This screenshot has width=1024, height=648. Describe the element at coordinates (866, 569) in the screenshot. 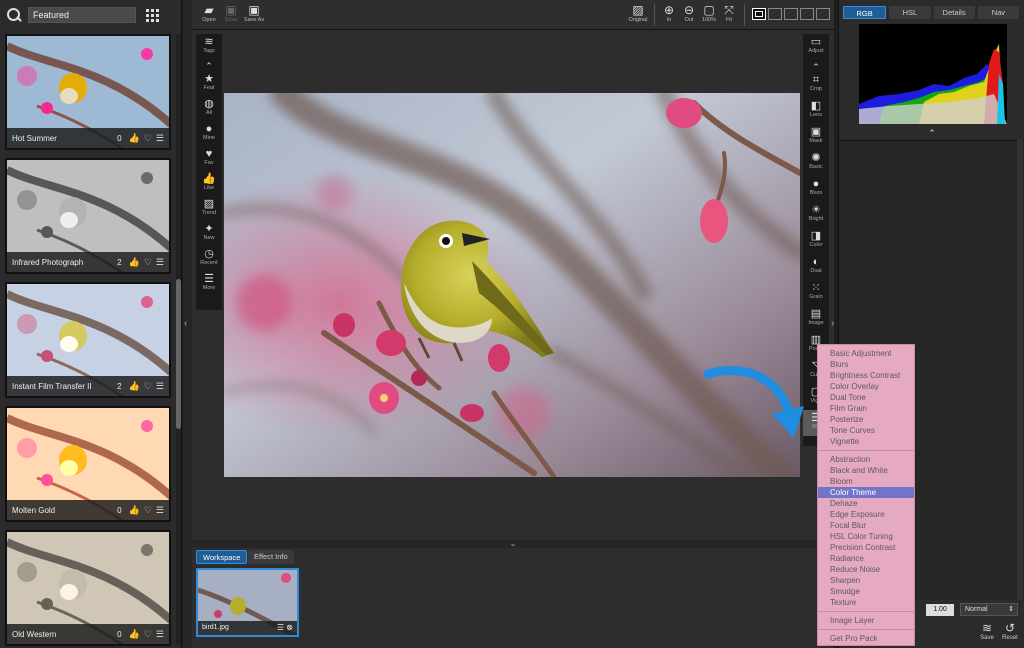

I see `menu-item: Reduce Noise` at that location.